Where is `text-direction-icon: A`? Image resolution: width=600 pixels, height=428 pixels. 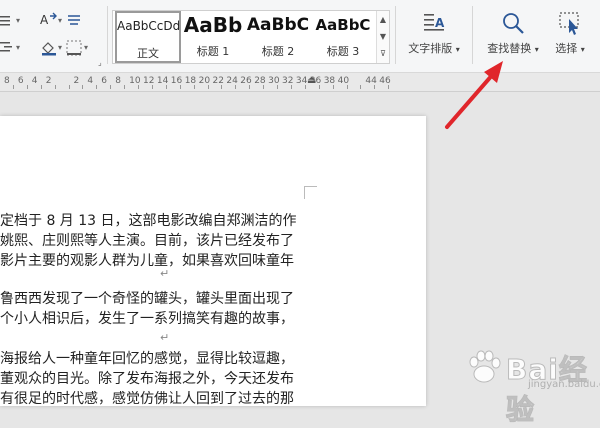 text-direction-icon: A is located at coordinates (49, 20).